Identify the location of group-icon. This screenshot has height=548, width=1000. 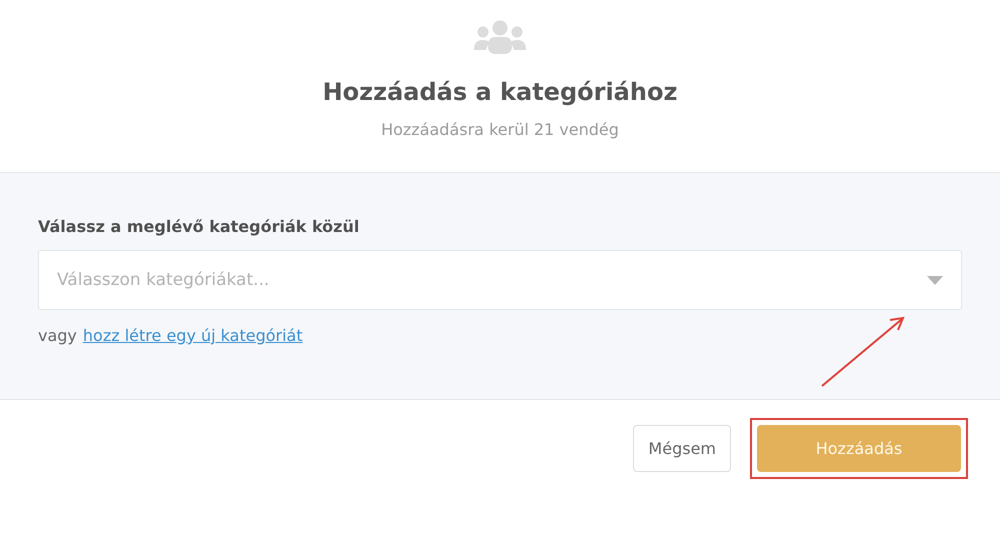
(500, 38).